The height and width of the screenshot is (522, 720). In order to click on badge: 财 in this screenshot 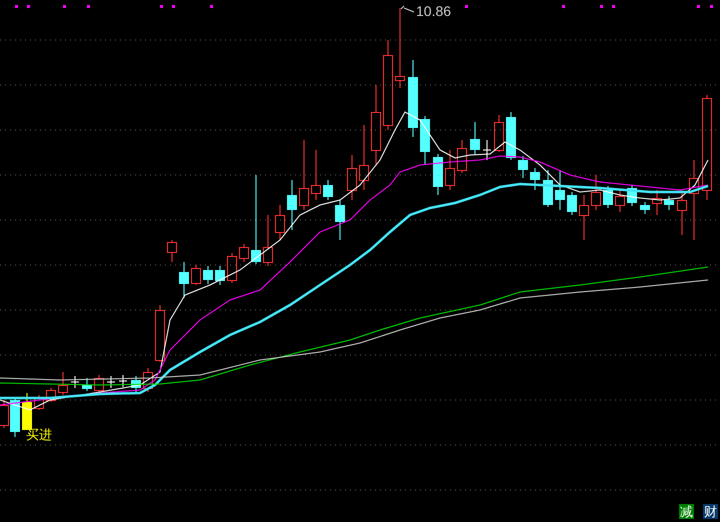, I will do `click(710, 511)`.